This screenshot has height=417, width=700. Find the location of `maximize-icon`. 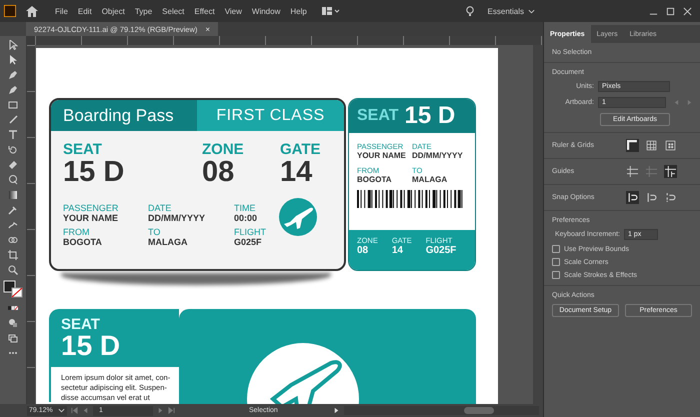

maximize-icon is located at coordinates (670, 11).